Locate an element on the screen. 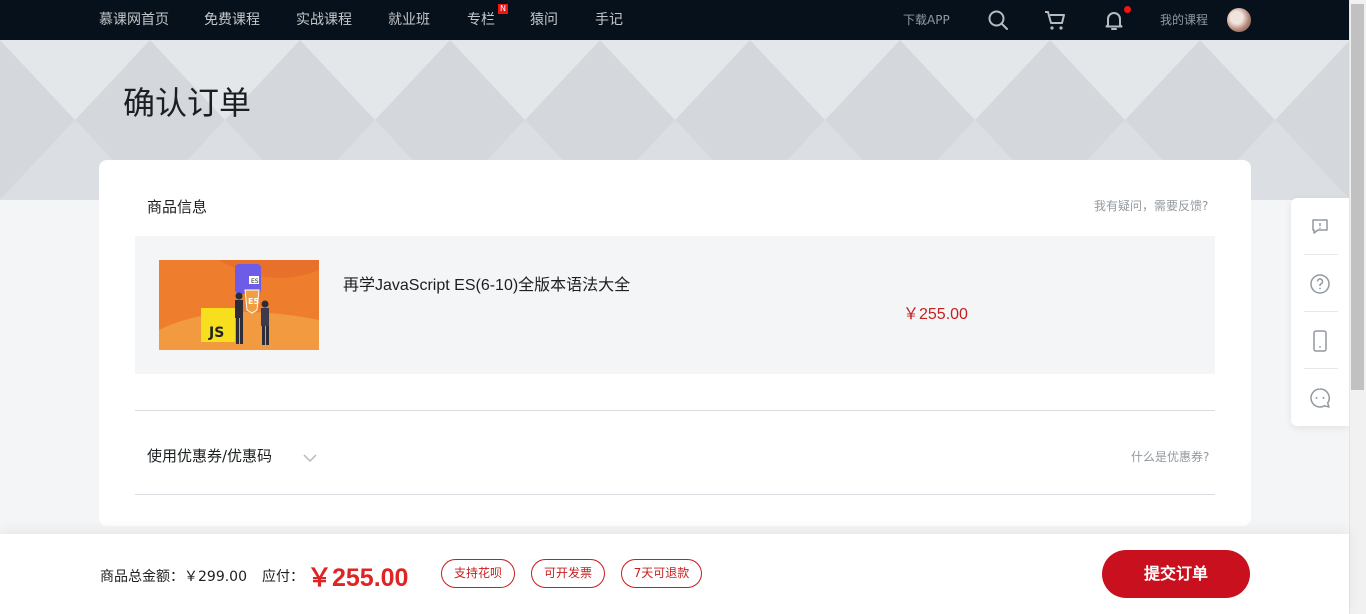 The height and width of the screenshot is (614, 1366). feedback-link: 我有疑问，需要反馈? is located at coordinates (1151, 205).